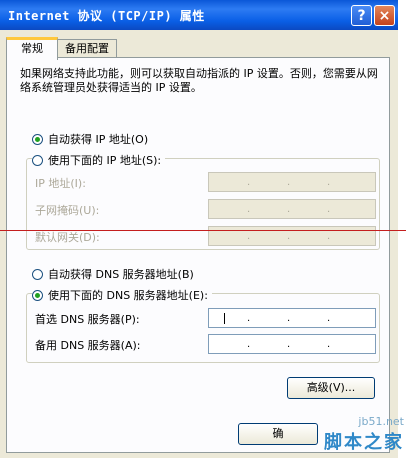 This screenshot has height=458, width=406. What do you see at coordinates (361, 15) in the screenshot?
I see `help-button: ?` at bounding box center [361, 15].